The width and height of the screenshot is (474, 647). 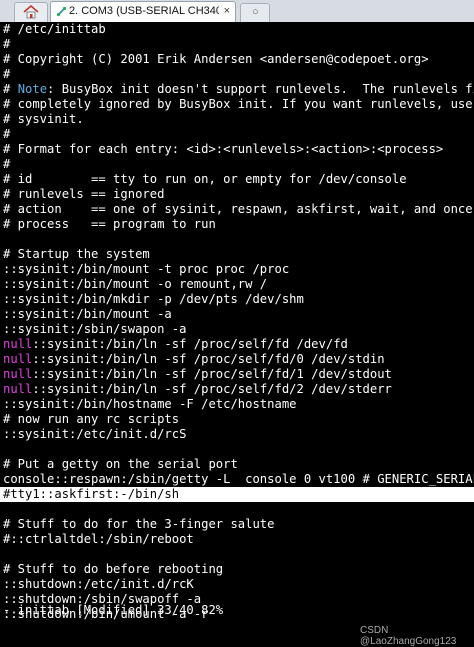 What do you see at coordinates (237, 494) in the screenshot?
I see `cursor-line: #tty1::askfirst:-/bin/sh` at bounding box center [237, 494].